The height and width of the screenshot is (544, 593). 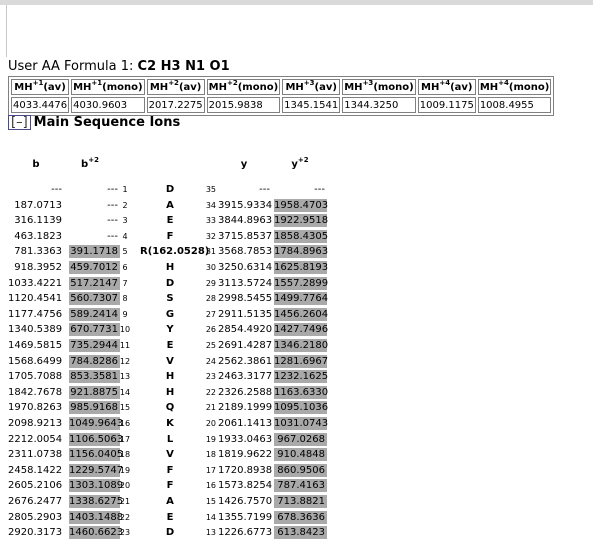 I want to click on b2-ion-value: 1229.5747, so click(x=96, y=470).